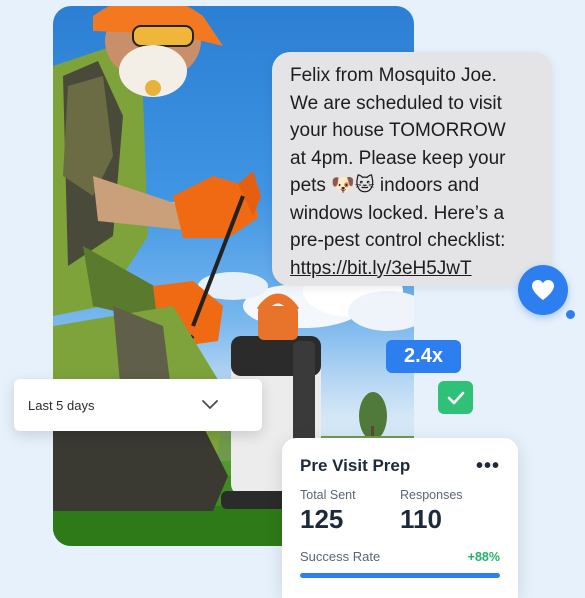  What do you see at coordinates (340, 556) in the screenshot?
I see `success-rate-label: Success Rate` at bounding box center [340, 556].